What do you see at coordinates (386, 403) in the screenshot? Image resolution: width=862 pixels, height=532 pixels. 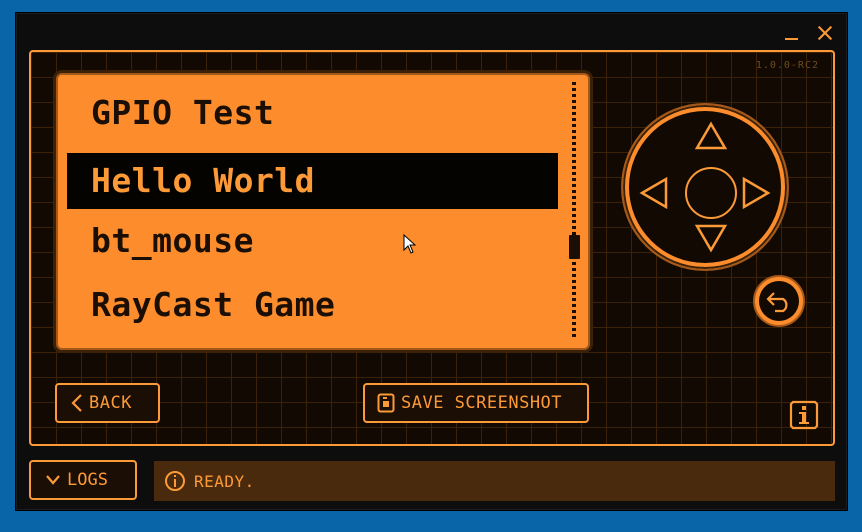 I see `screenshot-icon` at bounding box center [386, 403].